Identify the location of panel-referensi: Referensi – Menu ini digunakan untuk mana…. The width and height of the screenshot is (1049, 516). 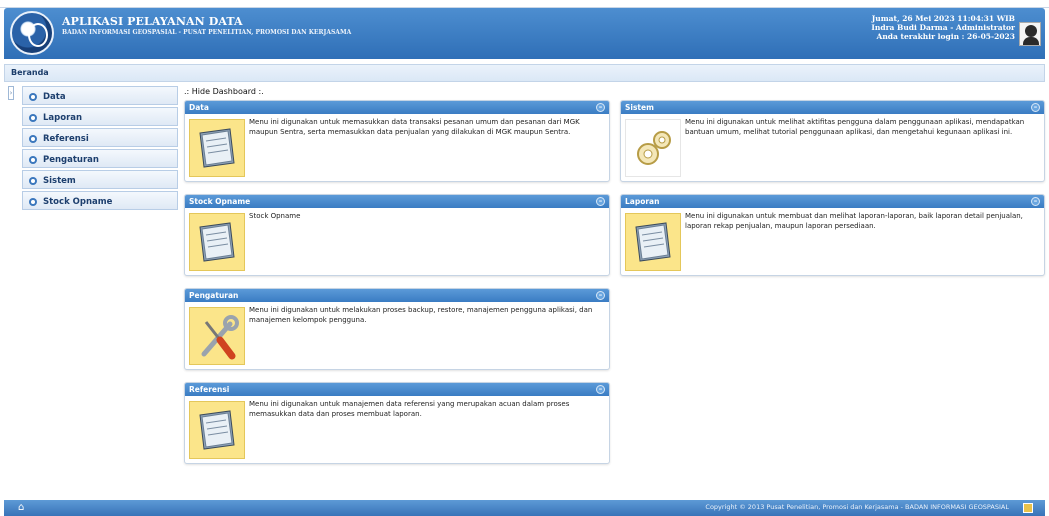
(397, 423).